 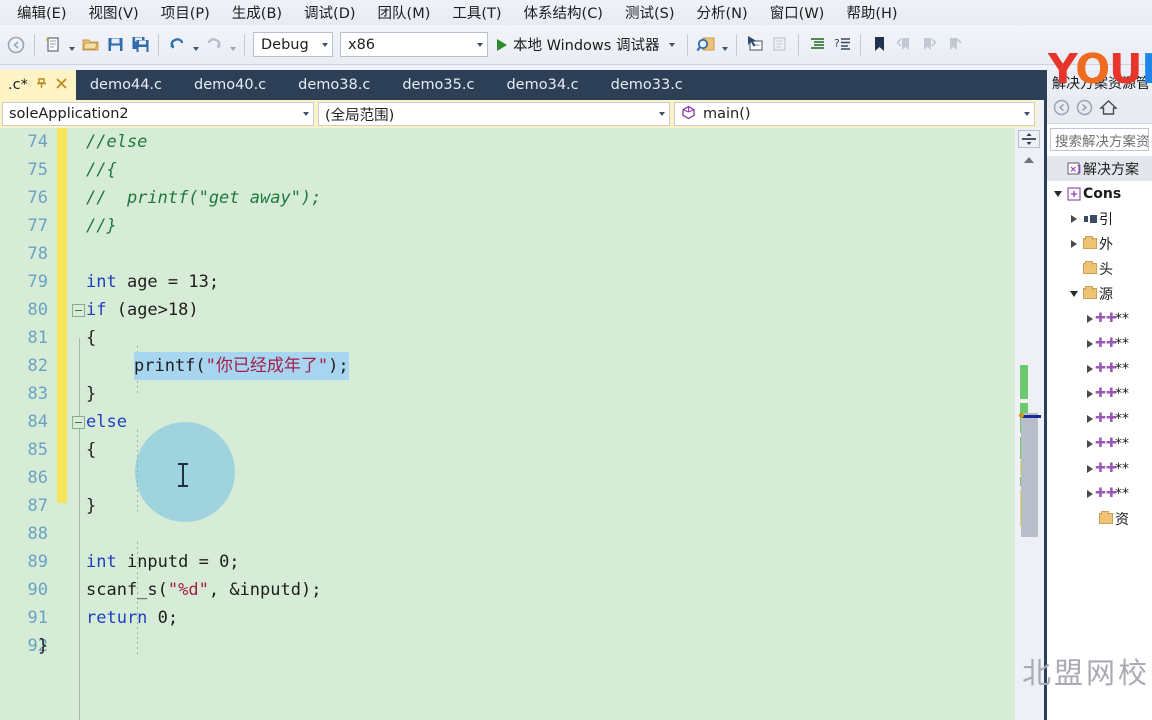 I want to click on redo-dropdown, so click(x=232, y=45).